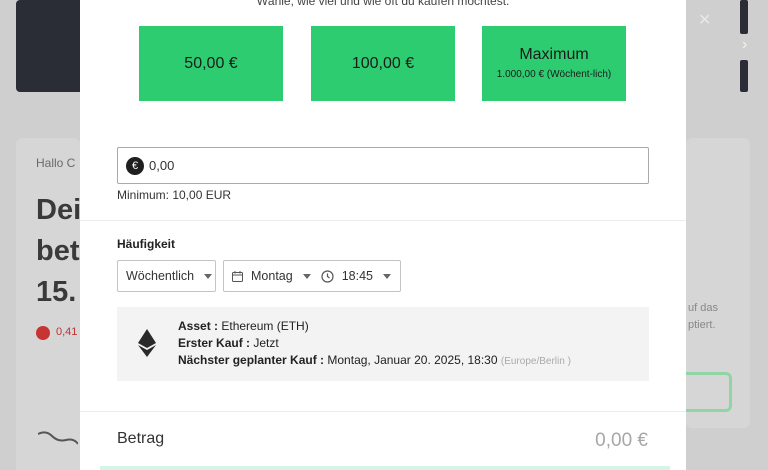 This screenshot has width=768, height=470. What do you see at coordinates (554, 54) in the screenshot?
I see `amount-option-label: Maximum` at bounding box center [554, 54].